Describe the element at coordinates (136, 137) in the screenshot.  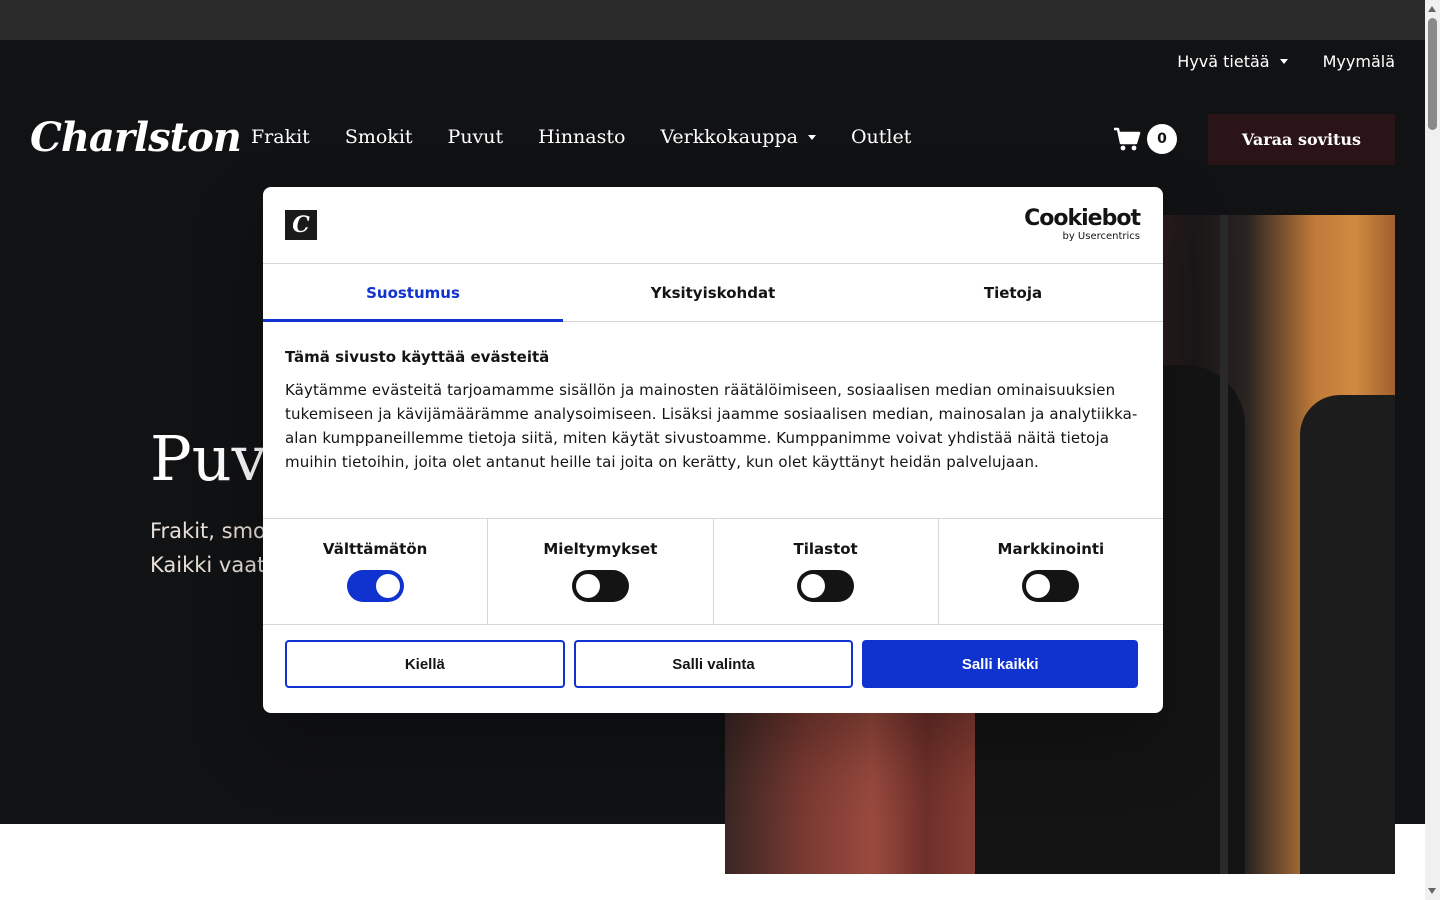
I see `site-logo: Charlston` at that location.